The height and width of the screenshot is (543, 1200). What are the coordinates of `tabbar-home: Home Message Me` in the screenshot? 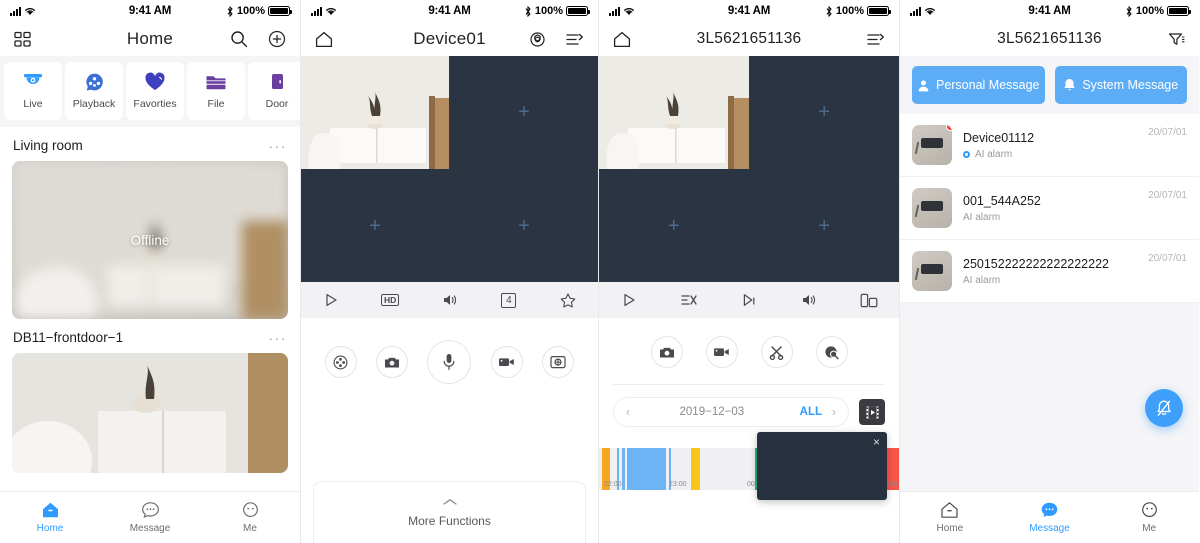 It's located at (150, 517).